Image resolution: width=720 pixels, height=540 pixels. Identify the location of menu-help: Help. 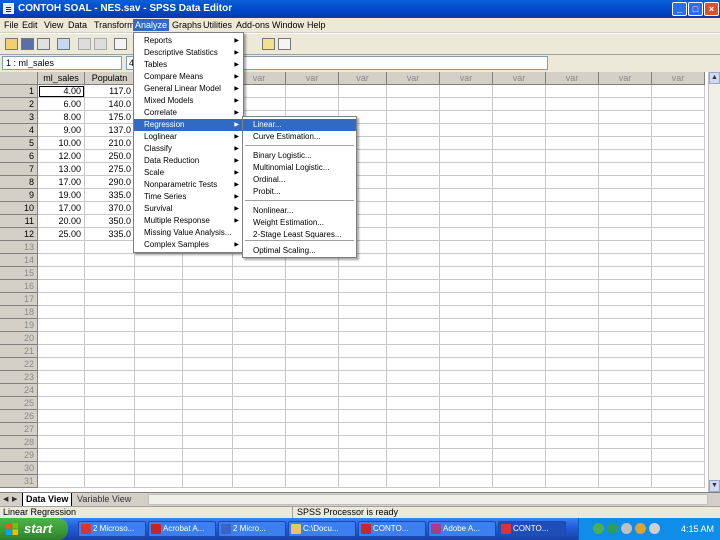
(316, 25).